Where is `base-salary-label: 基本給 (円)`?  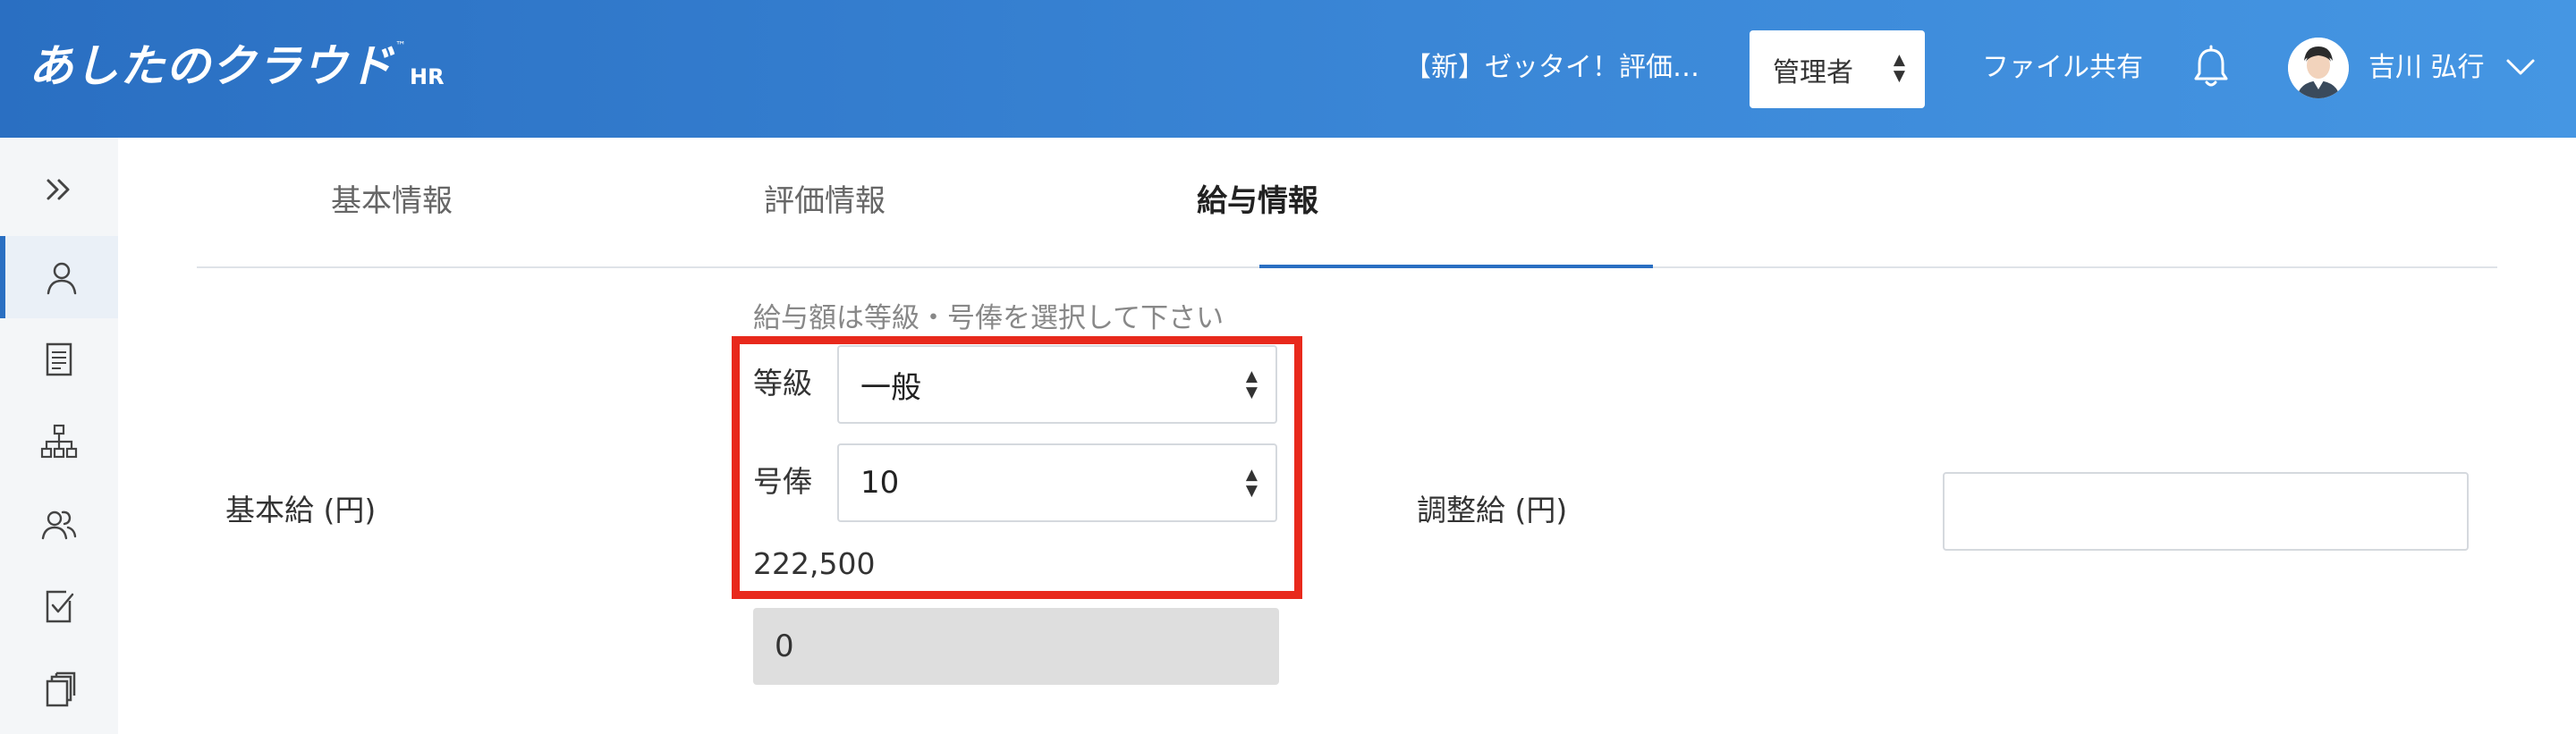
base-salary-label: 基本給 (円) is located at coordinates (301, 510).